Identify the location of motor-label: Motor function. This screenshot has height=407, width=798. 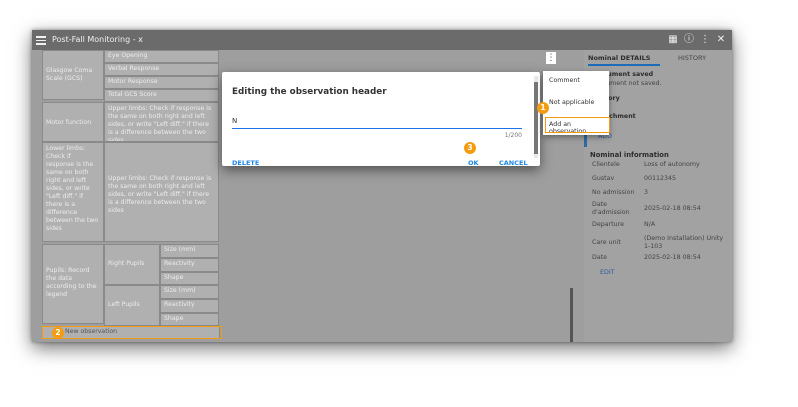
(73, 122).